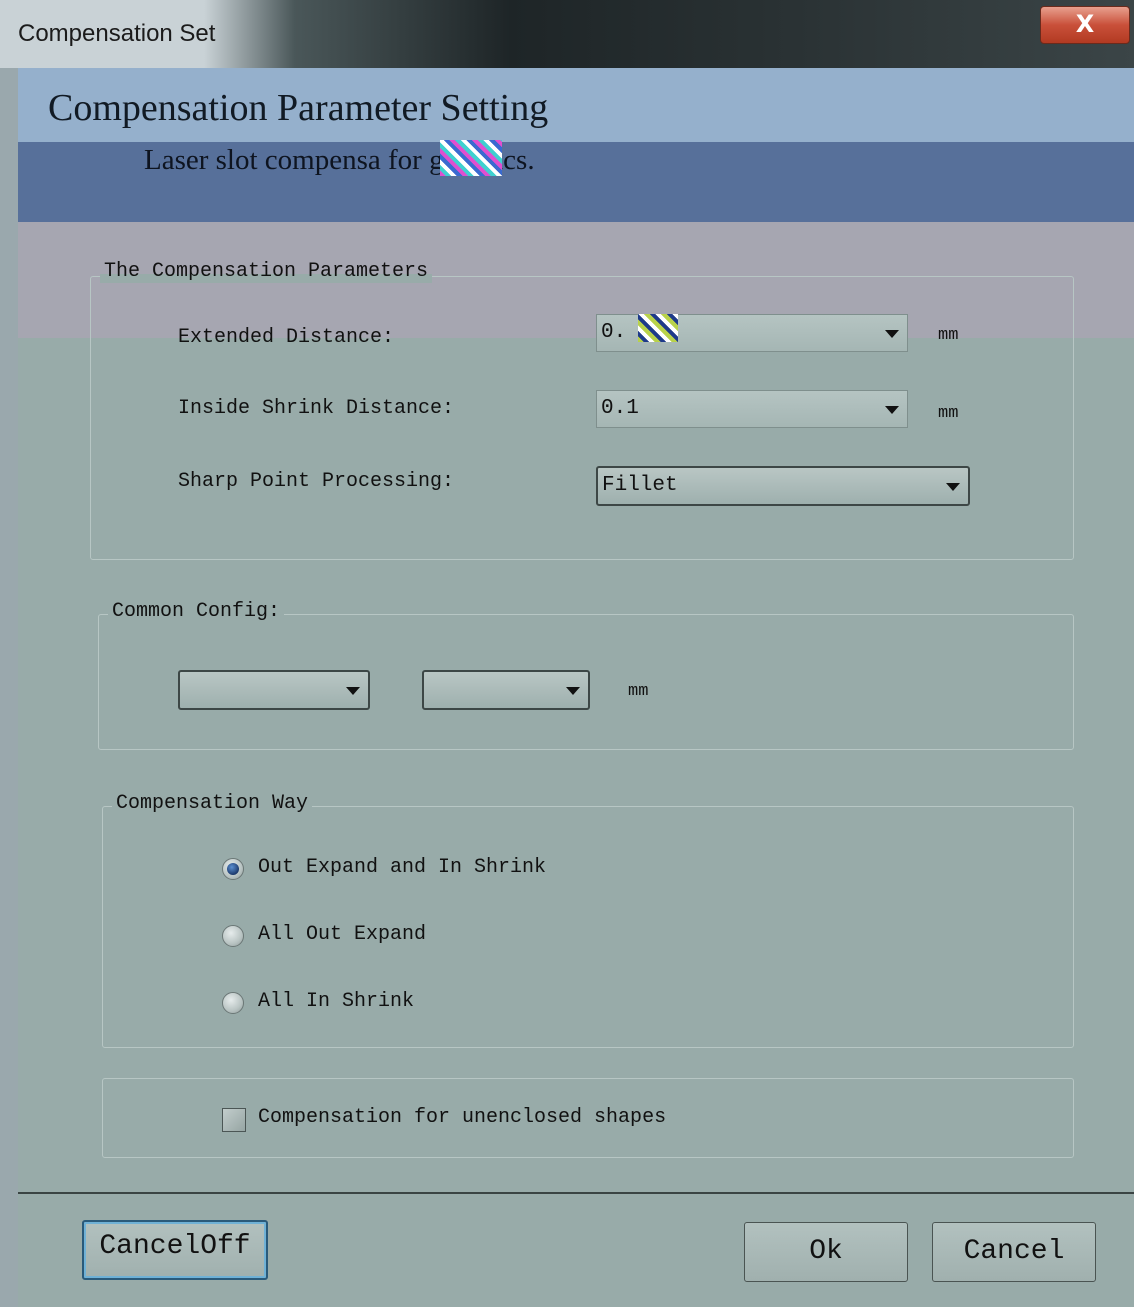  What do you see at coordinates (316, 481) in the screenshot?
I see `sharp-point-processing-label: Sharp Point Processing:` at bounding box center [316, 481].